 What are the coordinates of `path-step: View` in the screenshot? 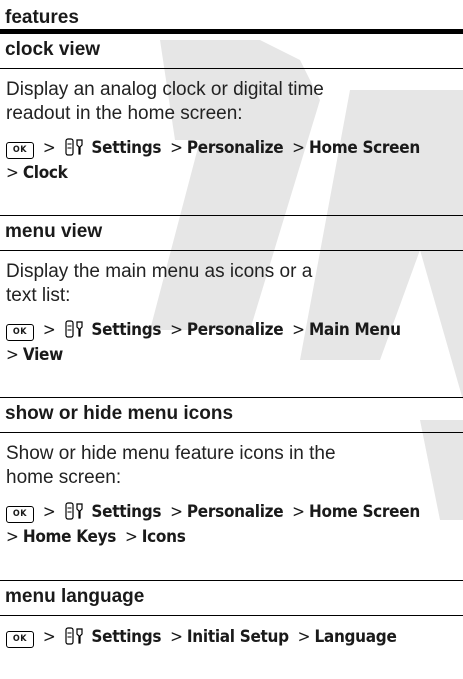 It's located at (42, 355).